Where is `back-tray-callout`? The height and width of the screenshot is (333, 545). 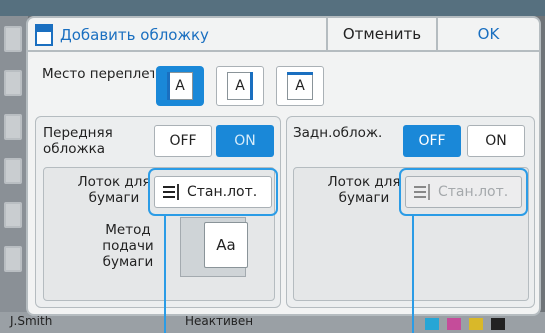
back-tray-callout is located at coordinates (463, 192).